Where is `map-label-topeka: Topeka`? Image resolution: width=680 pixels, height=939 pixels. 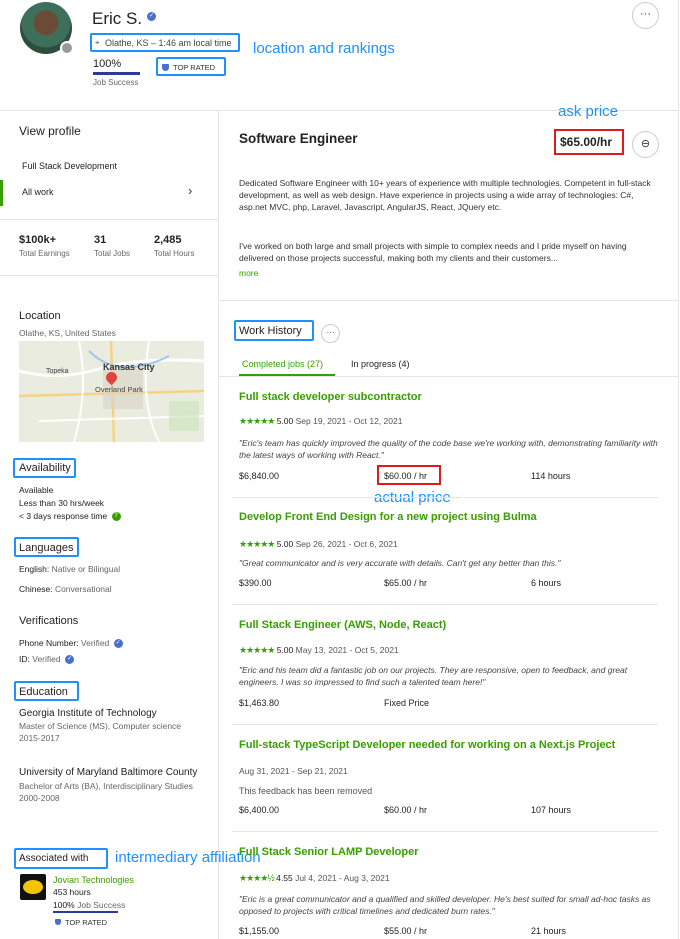 map-label-topeka: Topeka is located at coordinates (57, 371).